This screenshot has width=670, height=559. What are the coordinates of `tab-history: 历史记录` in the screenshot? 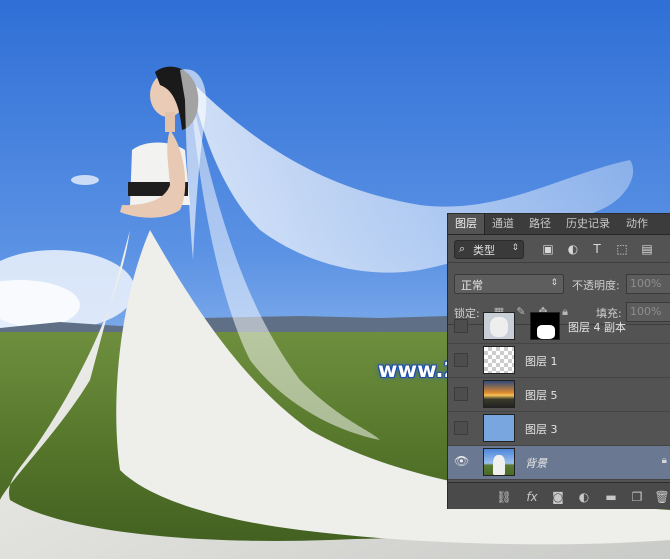 It's located at (588, 224).